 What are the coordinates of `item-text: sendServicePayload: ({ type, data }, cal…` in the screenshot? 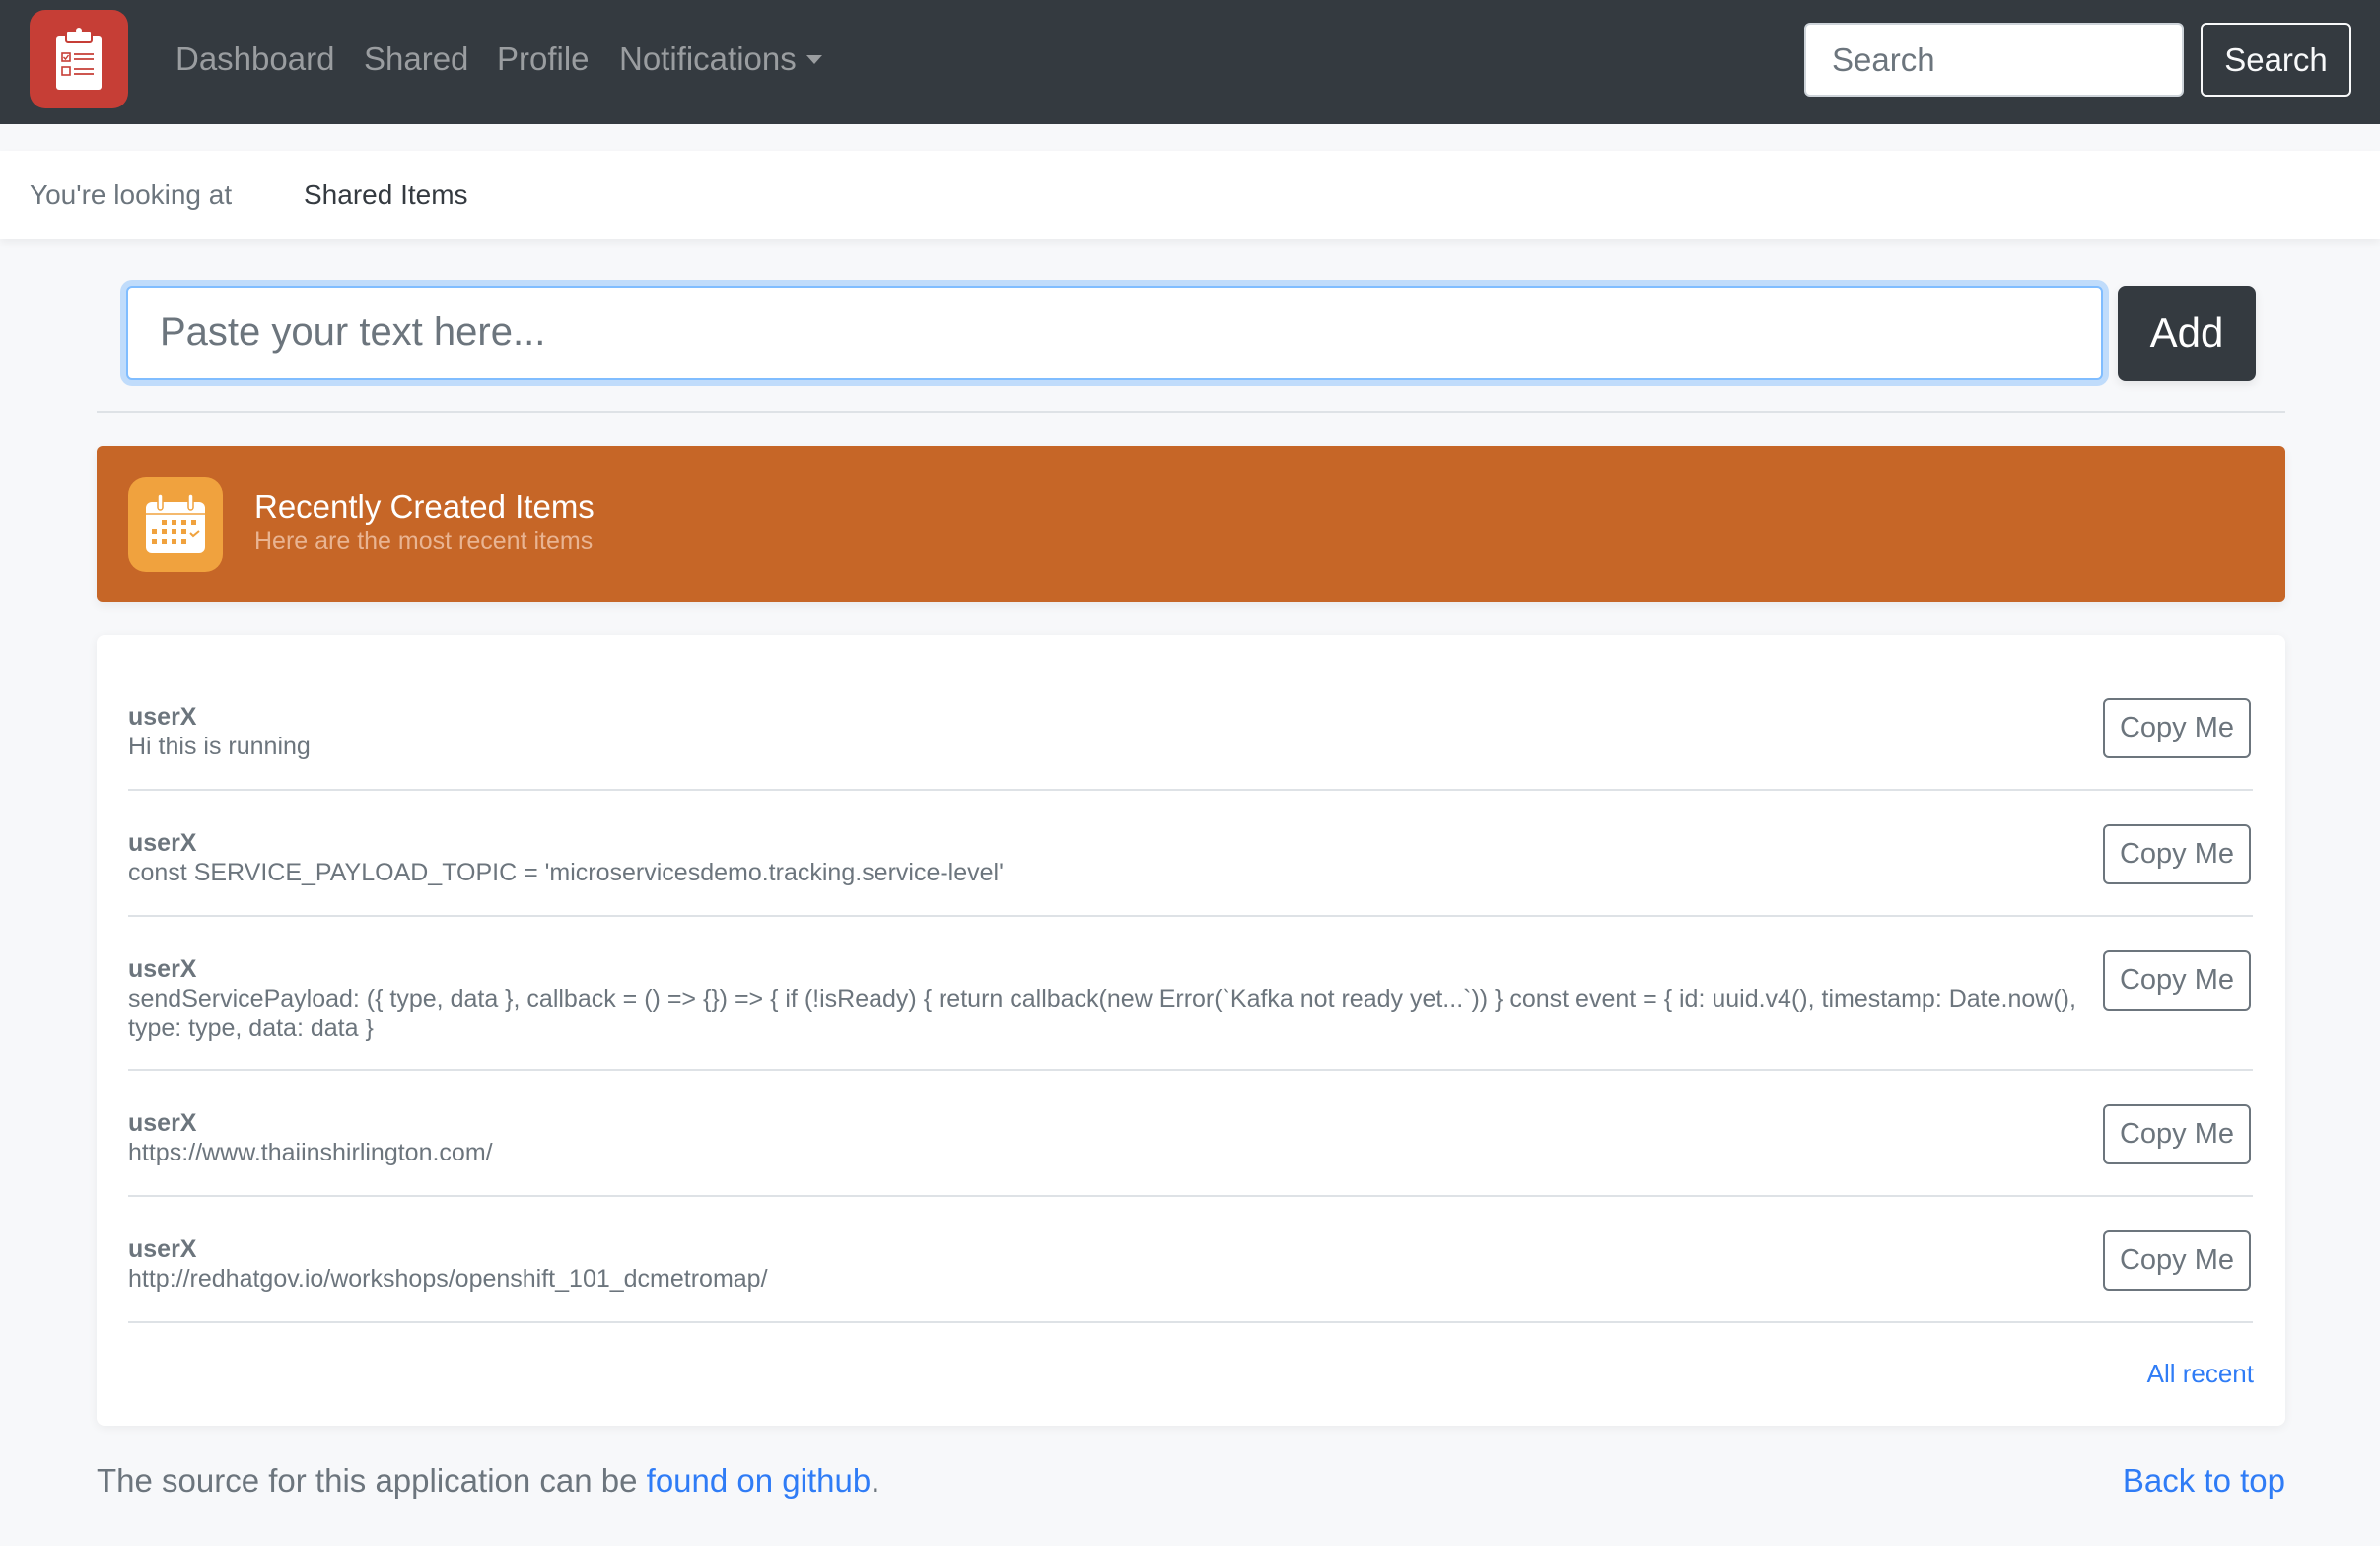 It's located at (1102, 1013).